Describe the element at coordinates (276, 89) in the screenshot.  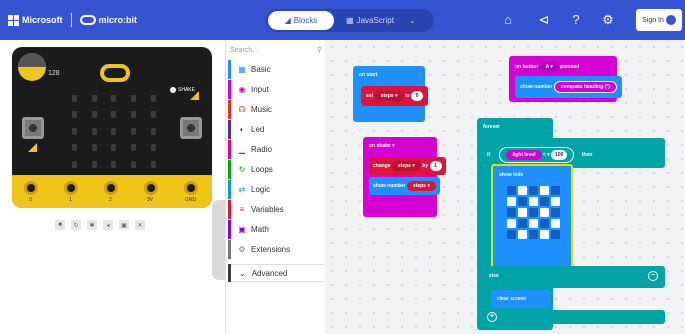
I see `toolbox-category-input: ◉ Input` at that location.